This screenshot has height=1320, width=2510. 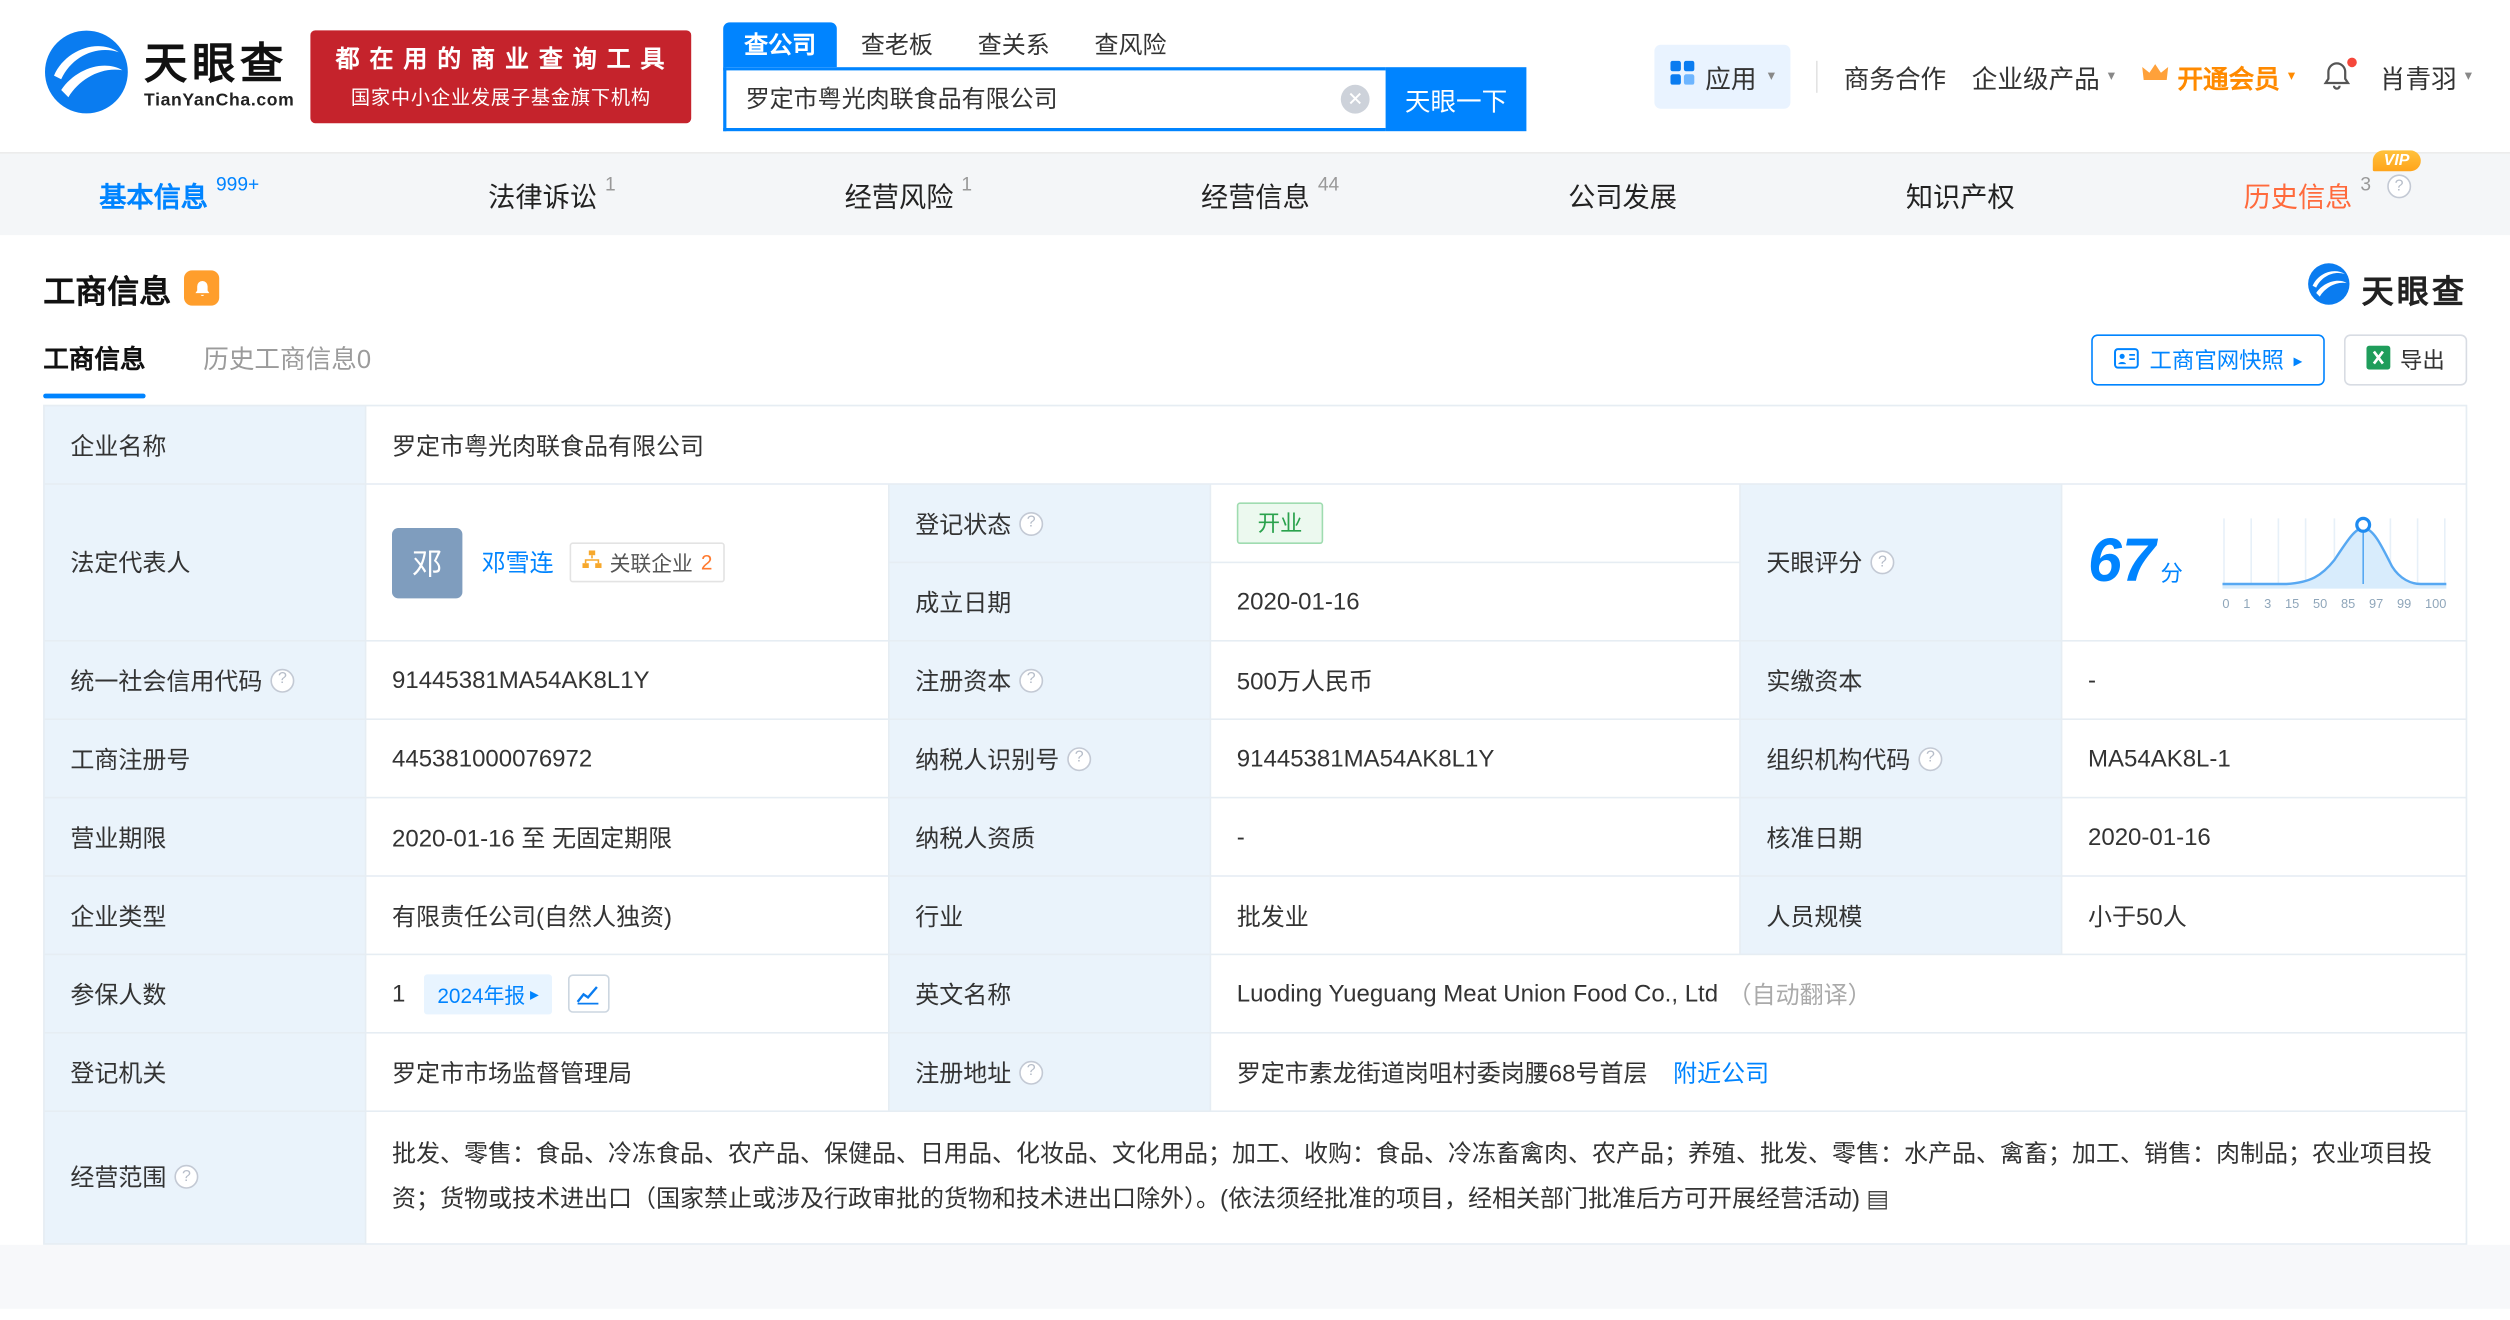 What do you see at coordinates (1682, 76) in the screenshot?
I see `grid-icon` at bounding box center [1682, 76].